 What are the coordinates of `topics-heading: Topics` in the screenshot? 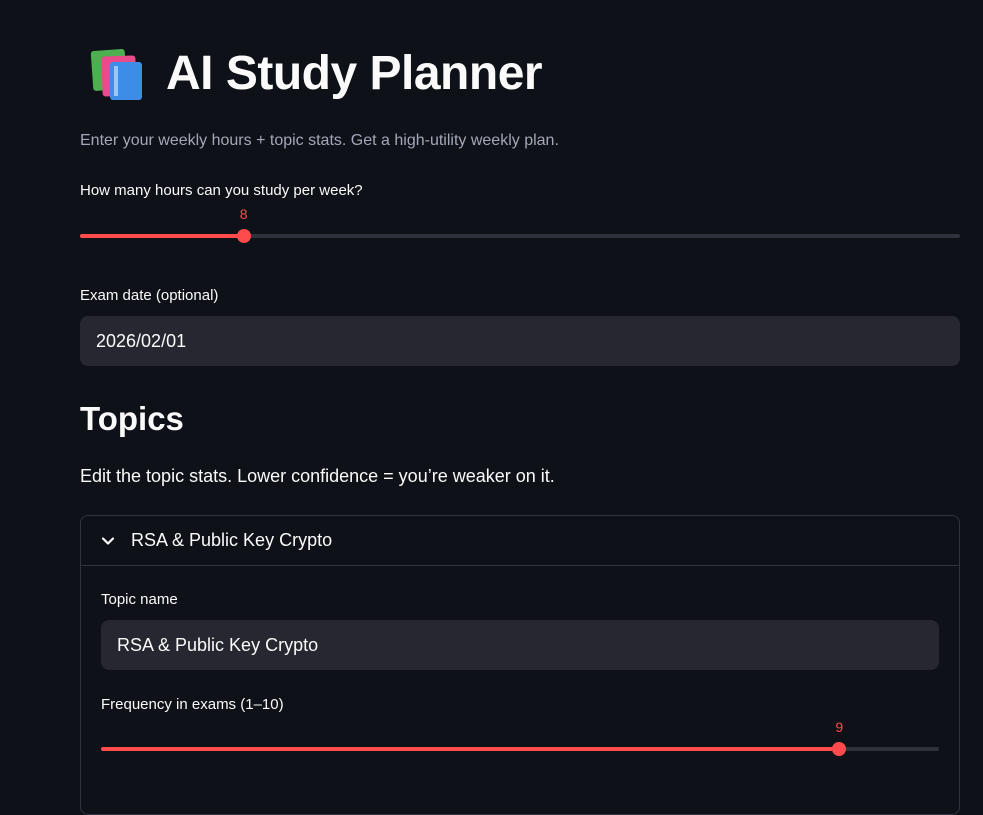 It's located at (132, 418).